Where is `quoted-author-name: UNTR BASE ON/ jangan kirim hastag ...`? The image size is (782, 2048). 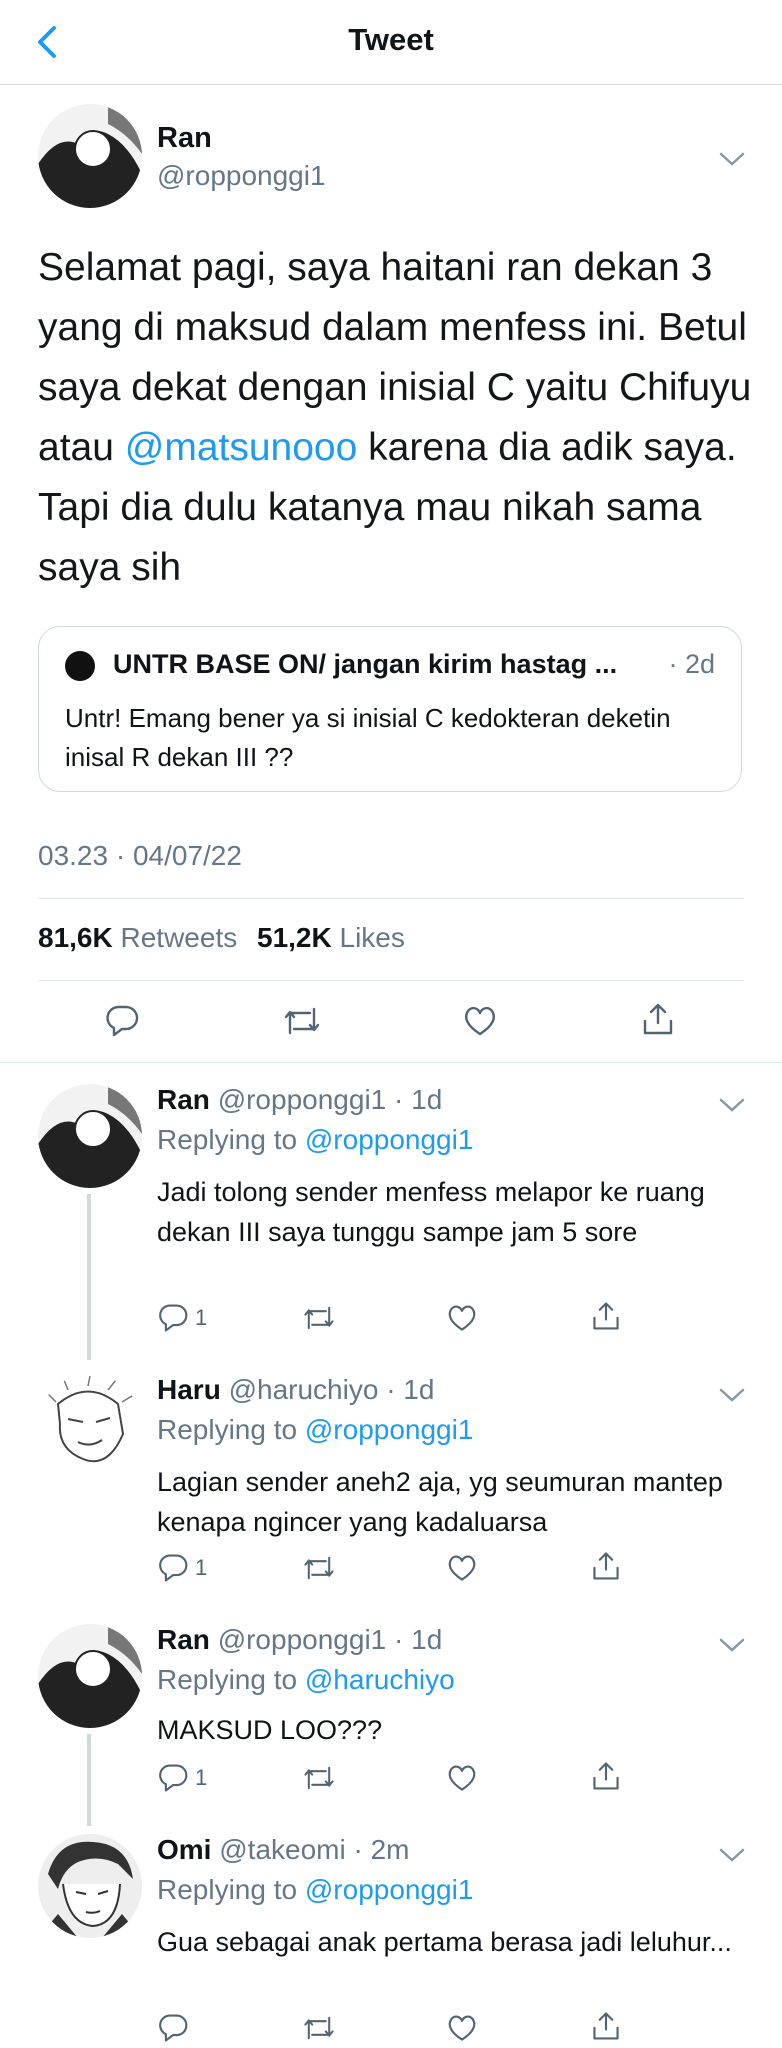 quoted-author-name: UNTR BASE ON/ jangan kirim hastag ... is located at coordinates (365, 664).